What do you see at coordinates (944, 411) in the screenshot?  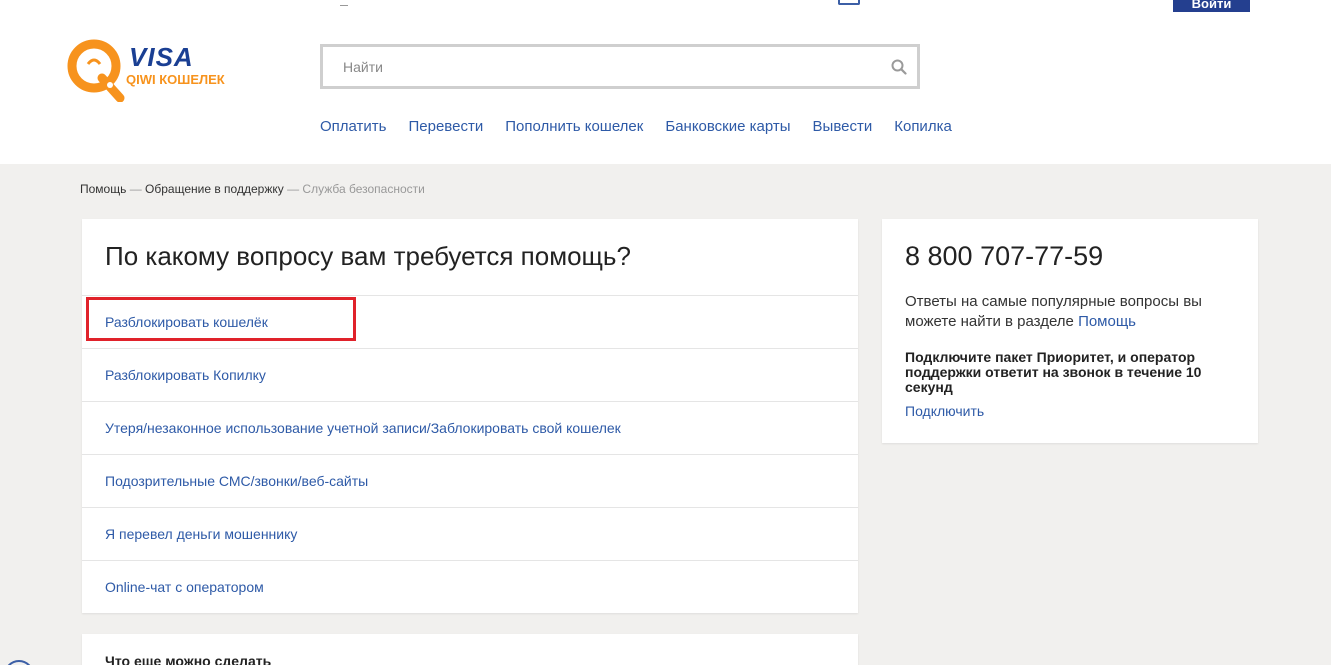 I see `connect-link: Подключить` at bounding box center [944, 411].